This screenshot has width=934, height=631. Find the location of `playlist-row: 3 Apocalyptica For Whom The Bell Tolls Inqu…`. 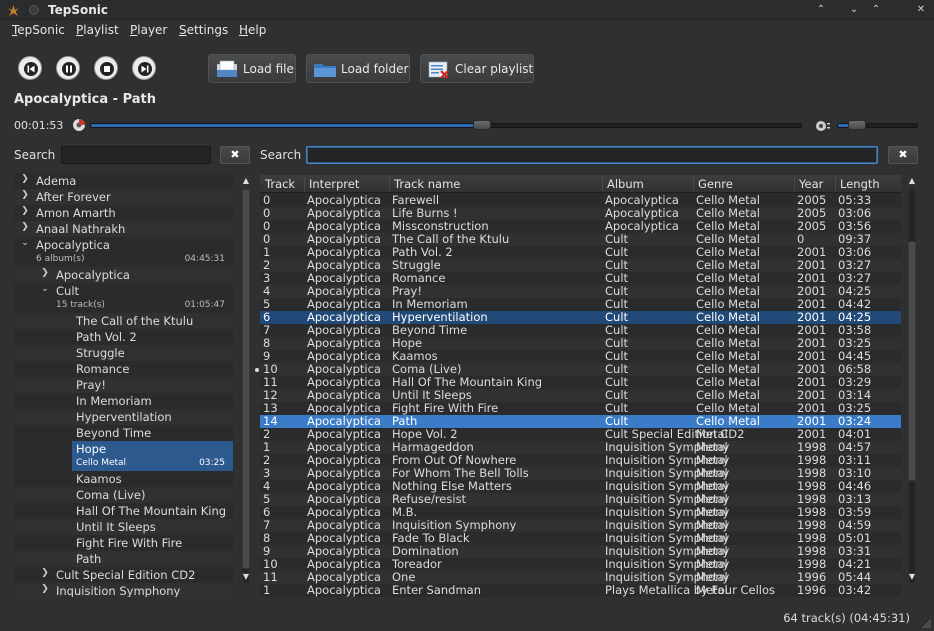

playlist-row: 3 Apocalyptica For Whom The Bell Tolls Inqu… is located at coordinates (580, 473).